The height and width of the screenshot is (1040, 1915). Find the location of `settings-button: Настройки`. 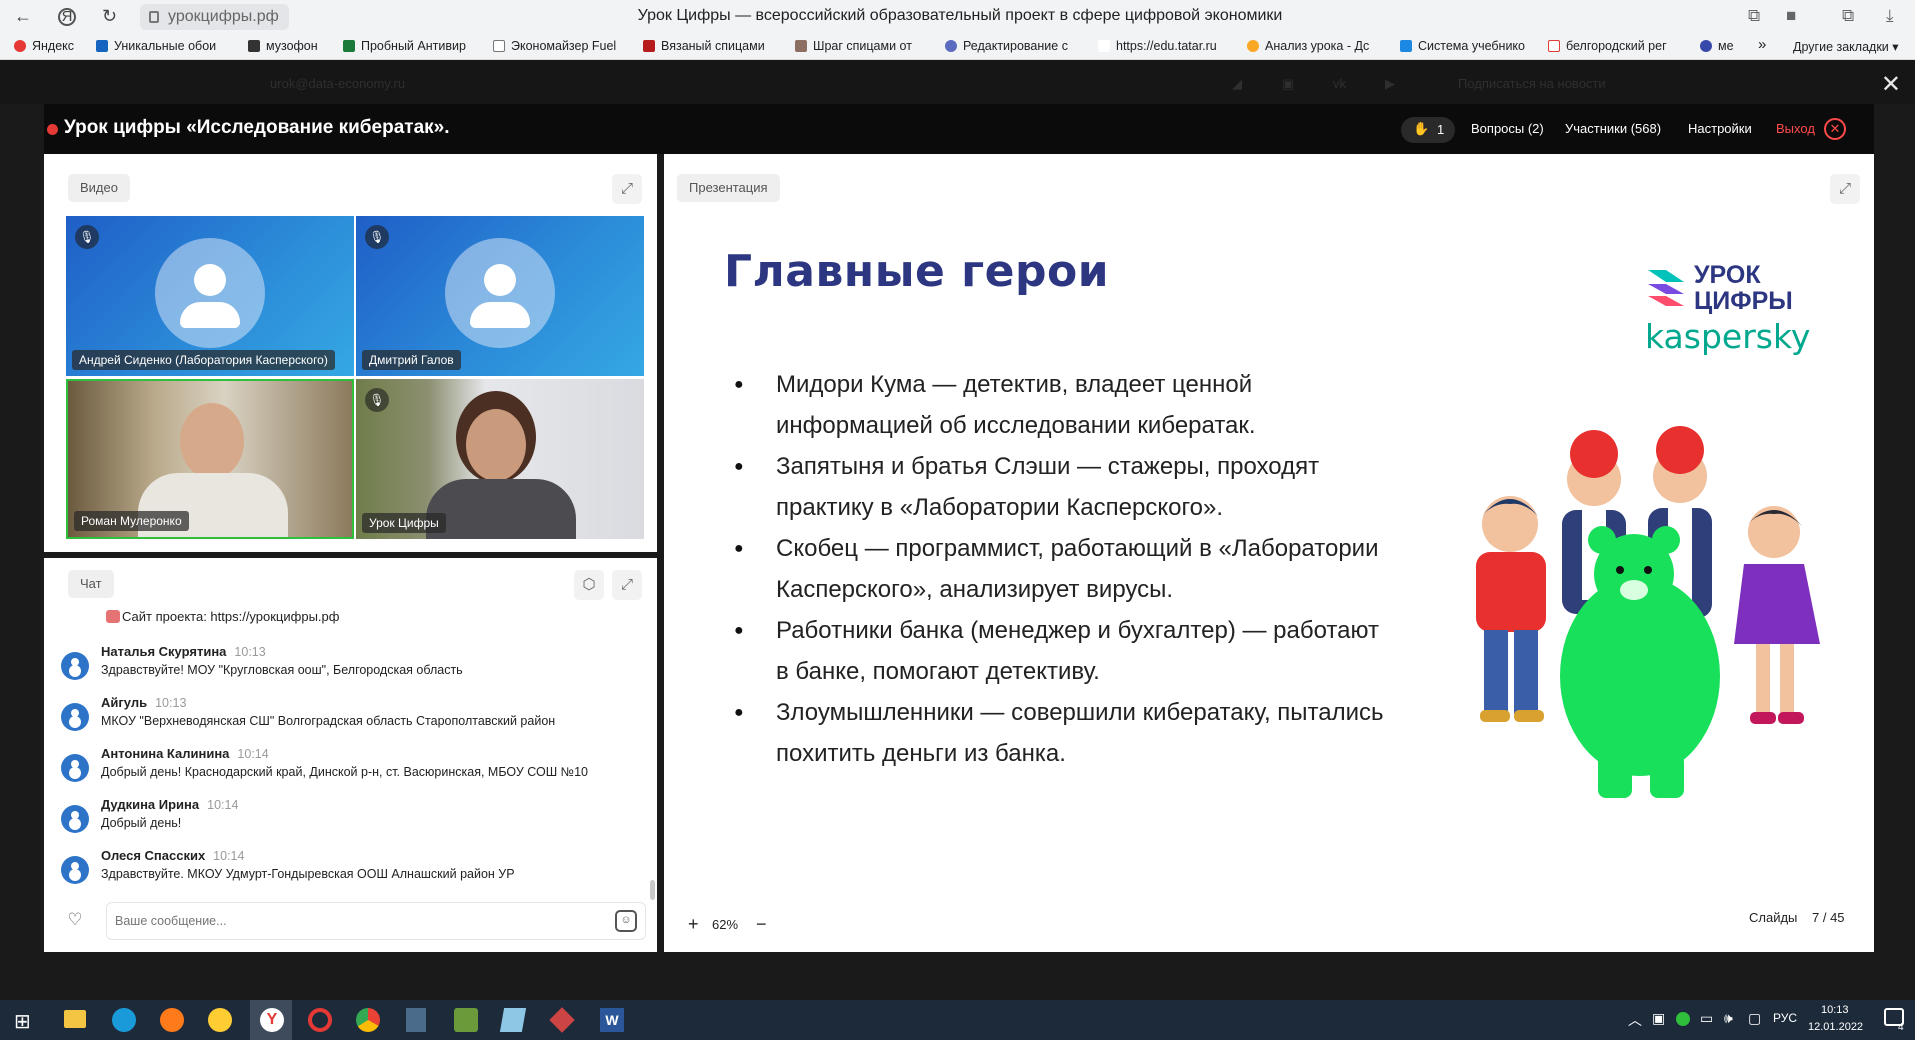

settings-button: Настройки is located at coordinates (1720, 128).